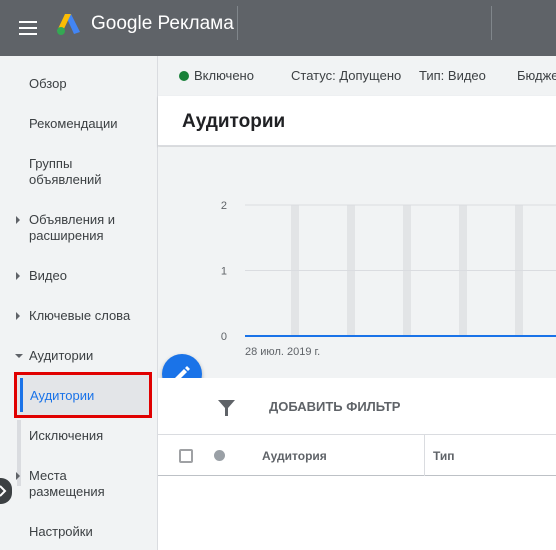 The image size is (556, 550). Describe the element at coordinates (224, 75) in the screenshot. I see `enabled-status: Включено` at that location.